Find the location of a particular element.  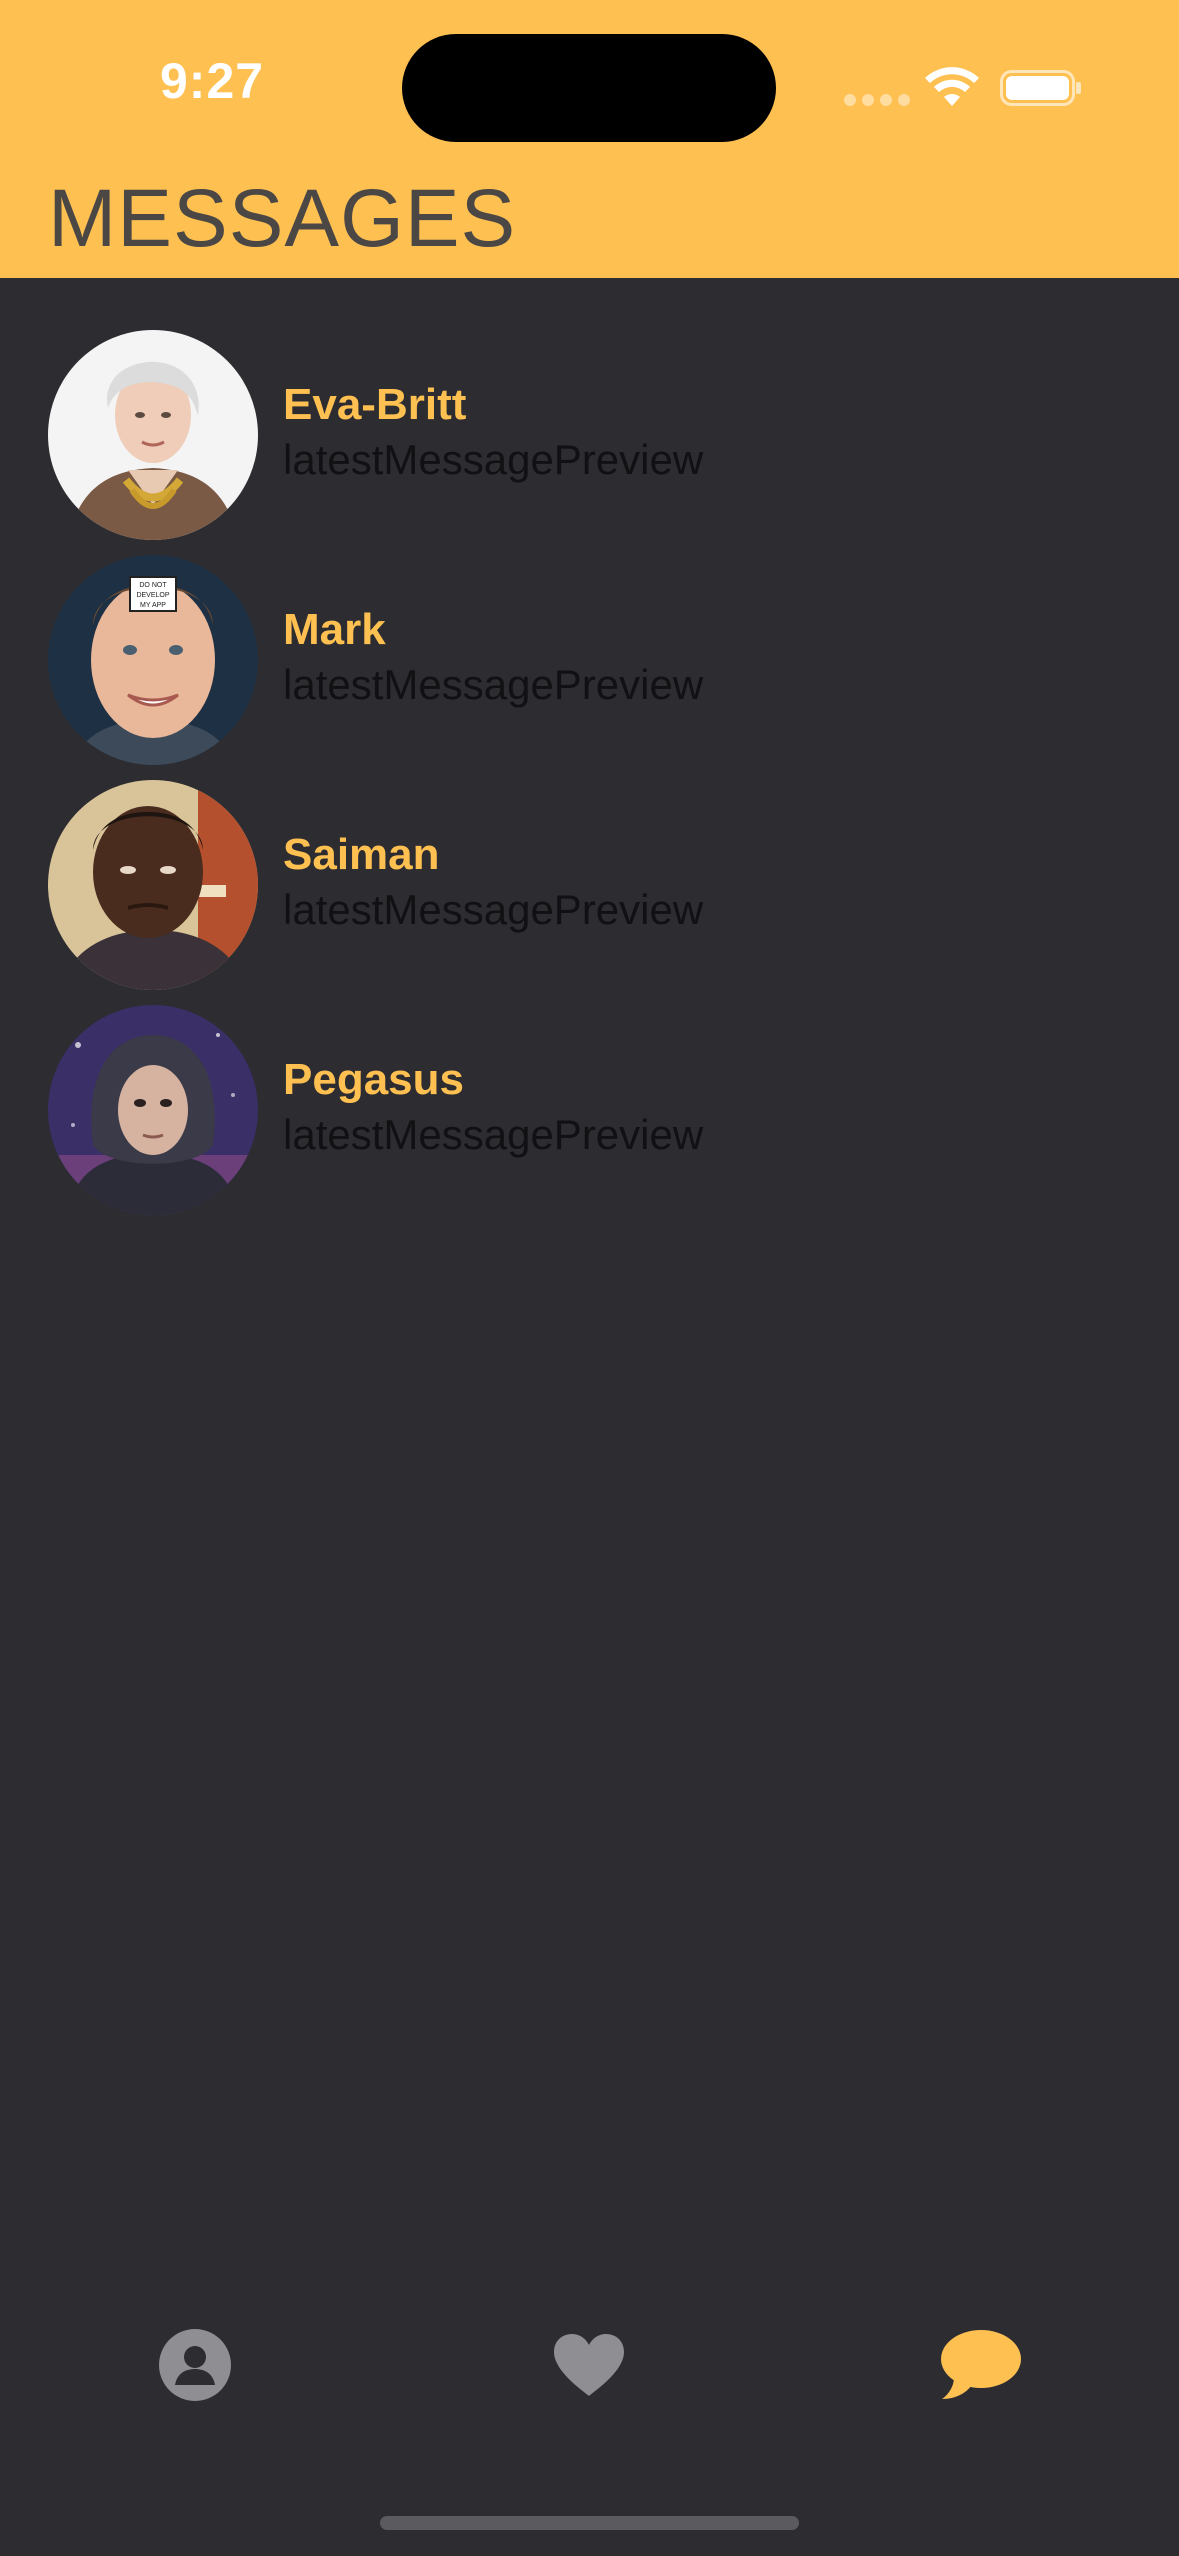

elderly-woman-avatar is located at coordinates (153, 435).